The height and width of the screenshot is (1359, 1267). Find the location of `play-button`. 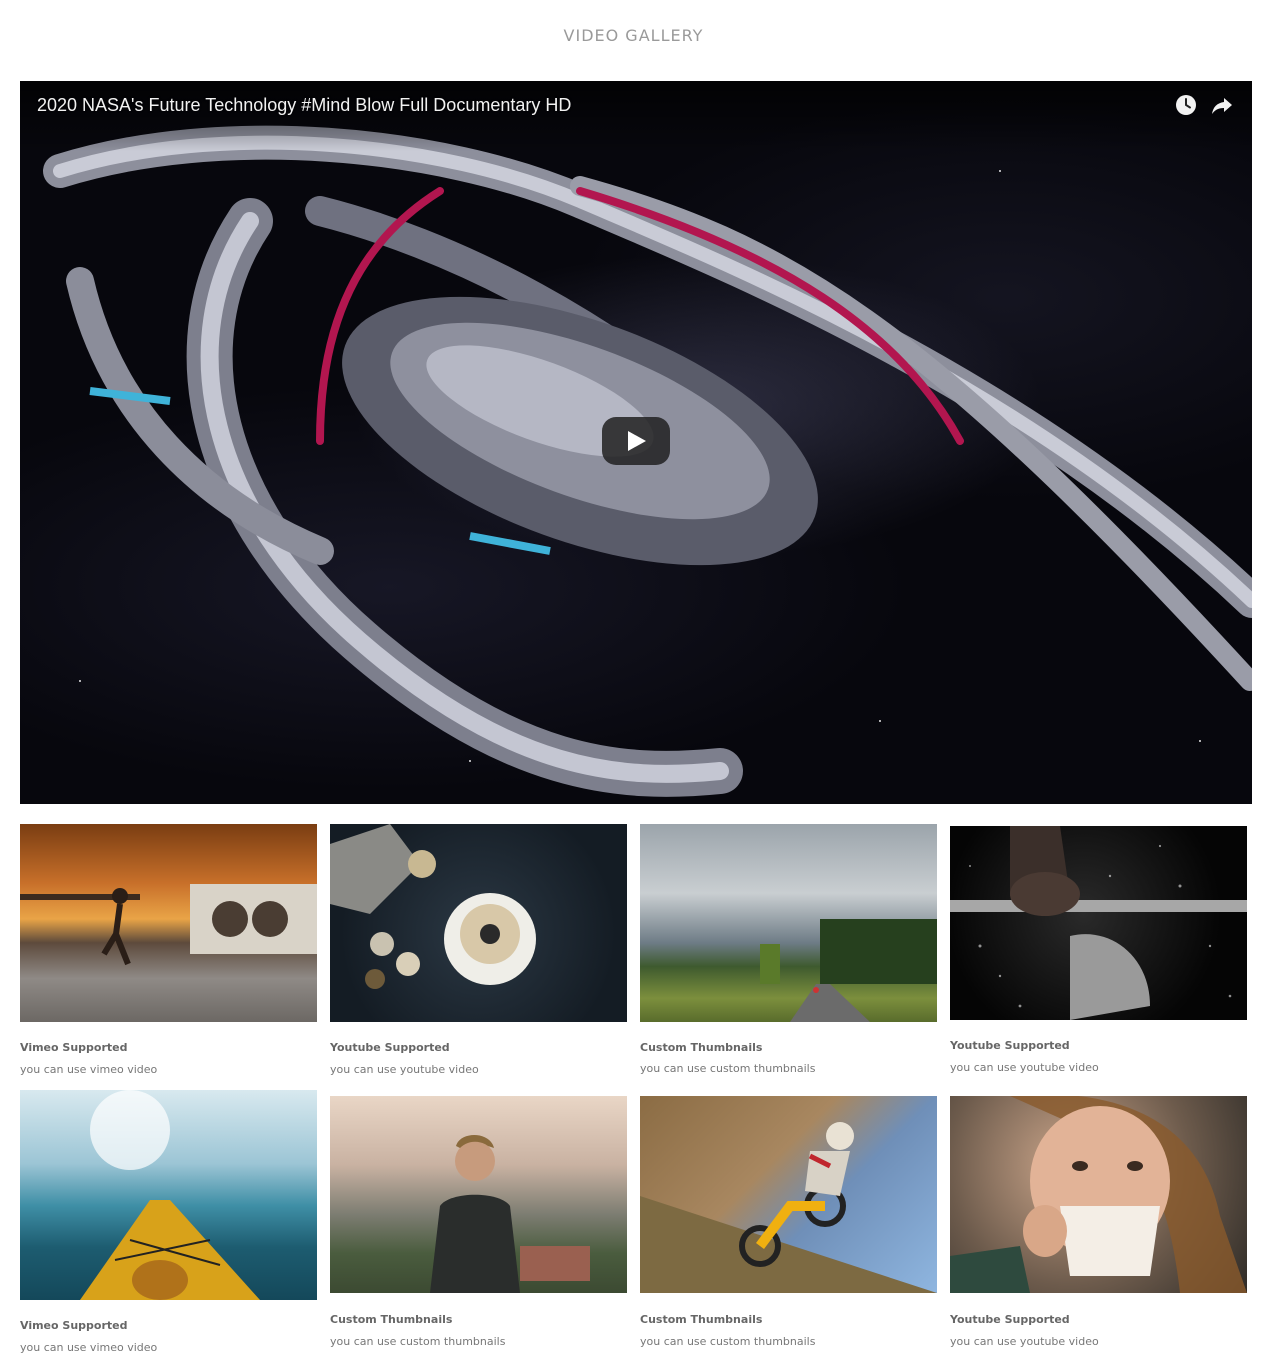

play-button is located at coordinates (636, 441).